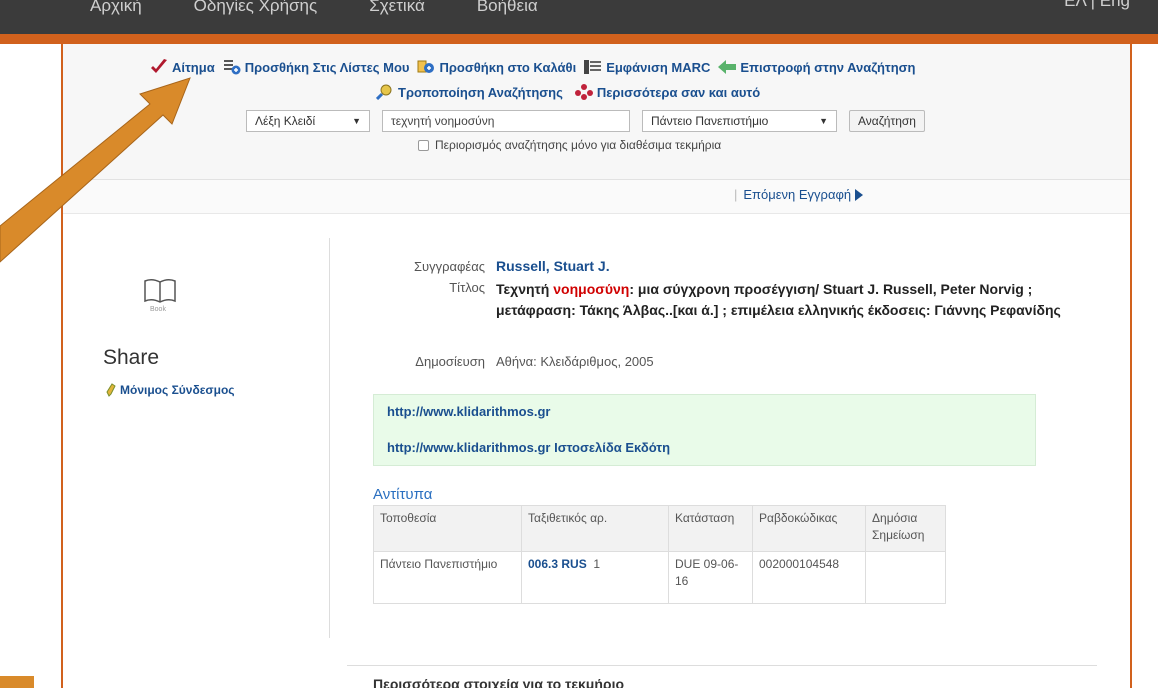 This screenshot has width=1158, height=688. What do you see at coordinates (596, 197) in the screenshot?
I see `record-nav-bar` at bounding box center [596, 197].